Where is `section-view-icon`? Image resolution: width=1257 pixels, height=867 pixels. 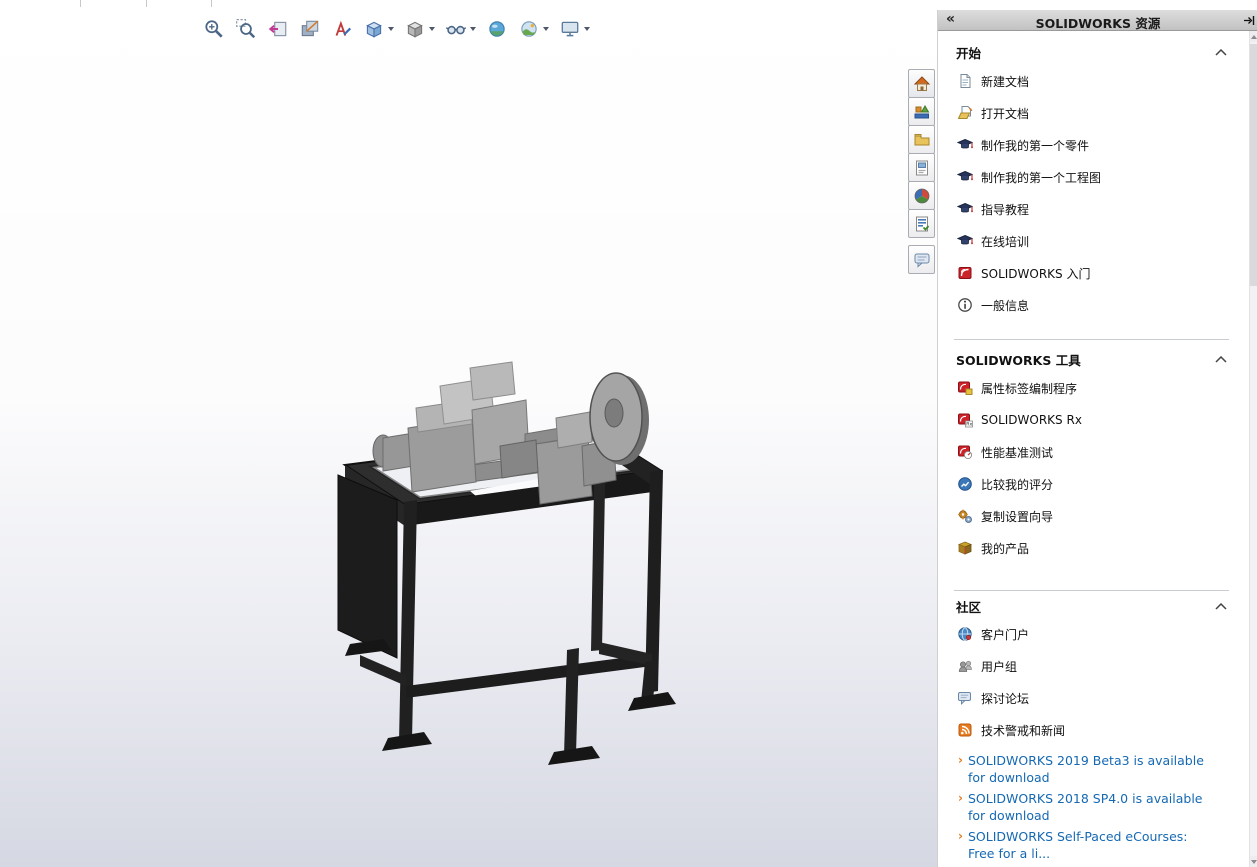
section-view-icon is located at coordinates (310, 28).